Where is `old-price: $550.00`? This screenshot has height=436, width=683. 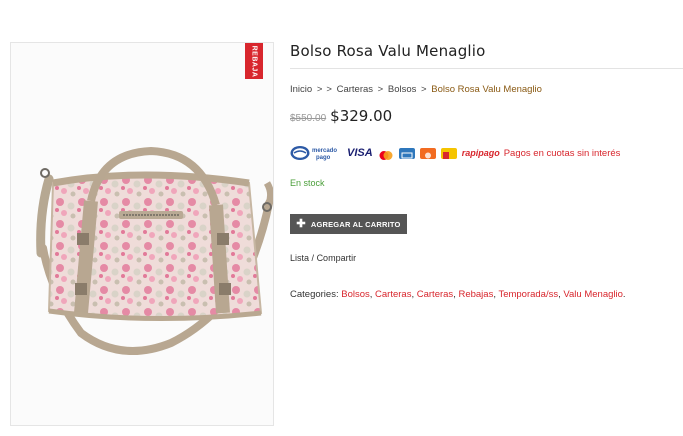 old-price: $550.00 is located at coordinates (308, 118).